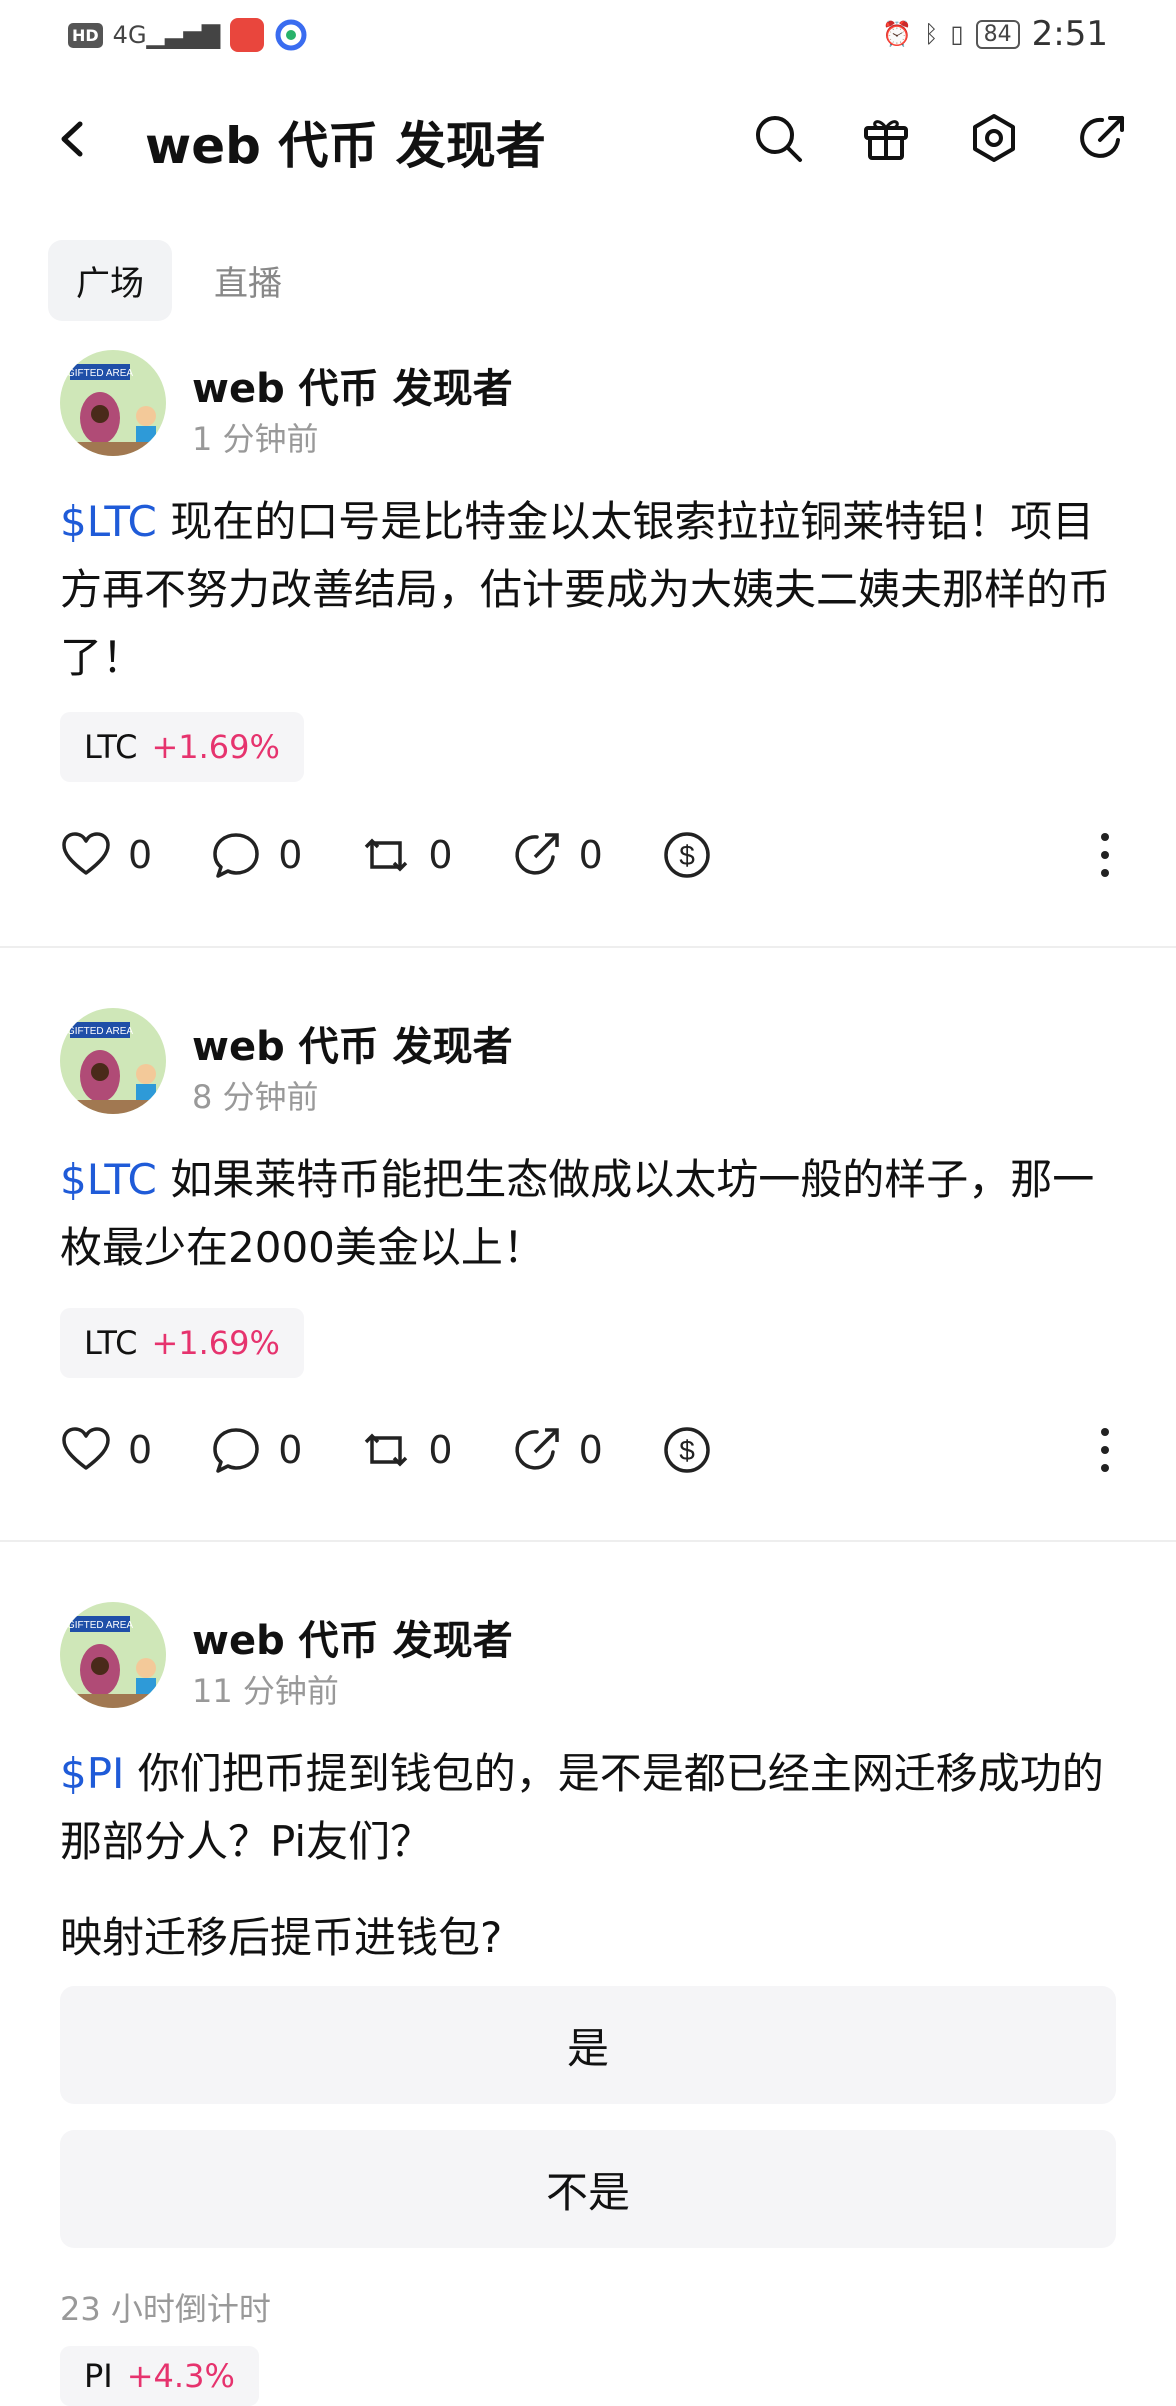 This screenshot has width=1176, height=2406. What do you see at coordinates (165, 2309) in the screenshot?
I see `poll-countdown: 23 小时倒计时` at bounding box center [165, 2309].